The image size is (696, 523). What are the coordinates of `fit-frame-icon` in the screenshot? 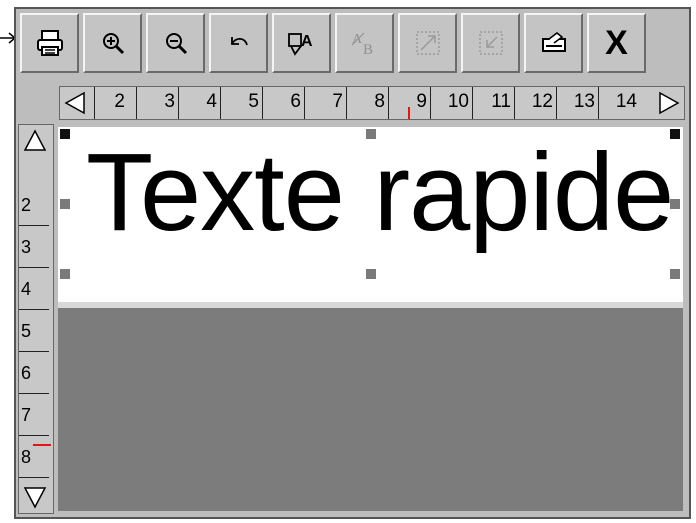 It's located at (490, 43).